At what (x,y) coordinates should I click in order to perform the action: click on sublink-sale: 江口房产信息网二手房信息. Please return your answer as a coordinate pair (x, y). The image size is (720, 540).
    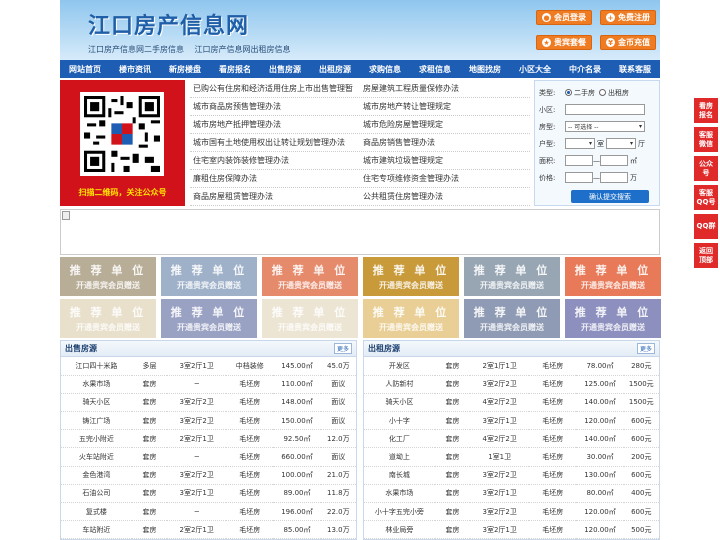
    Looking at the image, I should click on (136, 49).